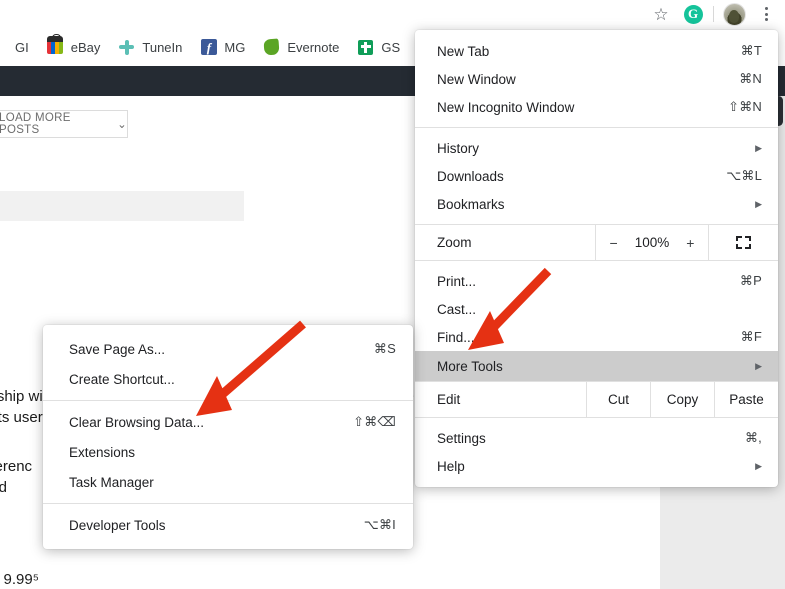  Describe the element at coordinates (476, 79) in the screenshot. I see `menu-item-label: New Window` at that location.